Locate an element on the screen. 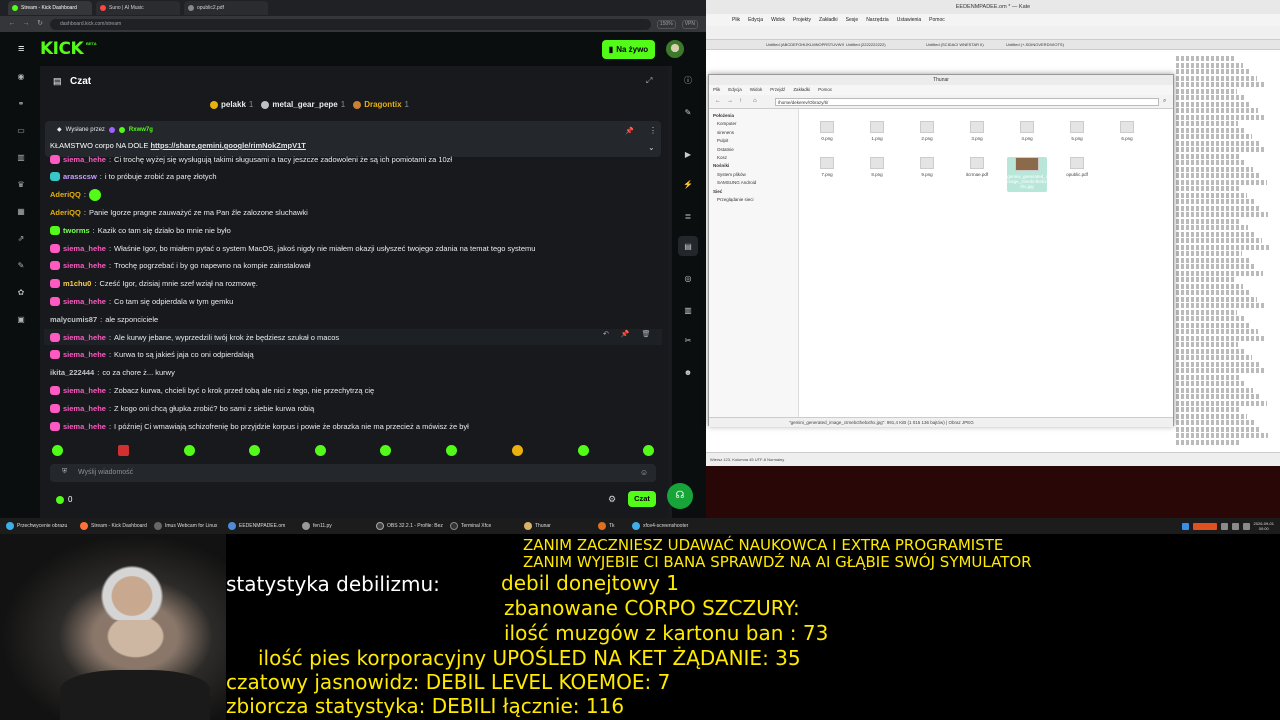 This screenshot has width=1280, height=720. taskbar-item: OBS 32.2.1 - Profile: Bez is located at coordinates (409, 526).